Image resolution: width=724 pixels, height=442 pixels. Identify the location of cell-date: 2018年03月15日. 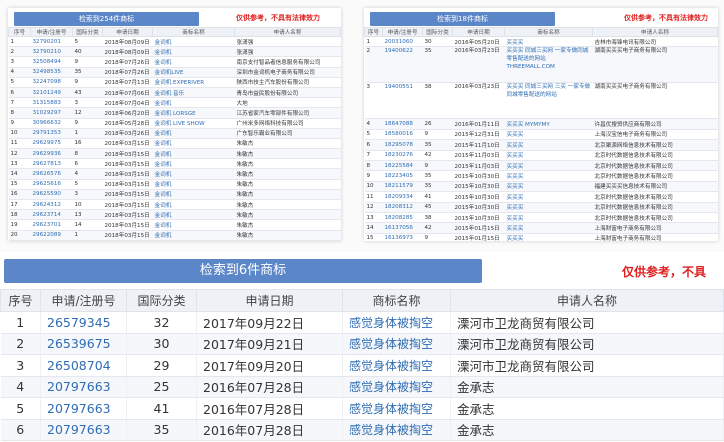
(127, 195).